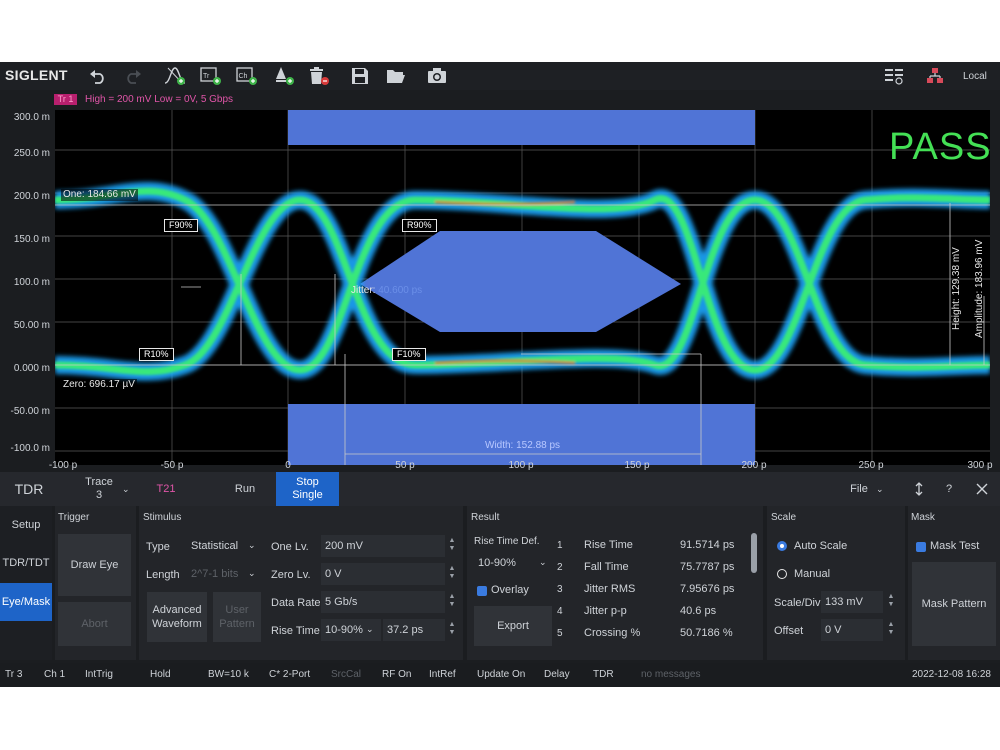  What do you see at coordinates (935, 76) in the screenshot?
I see `network-icon` at bounding box center [935, 76].